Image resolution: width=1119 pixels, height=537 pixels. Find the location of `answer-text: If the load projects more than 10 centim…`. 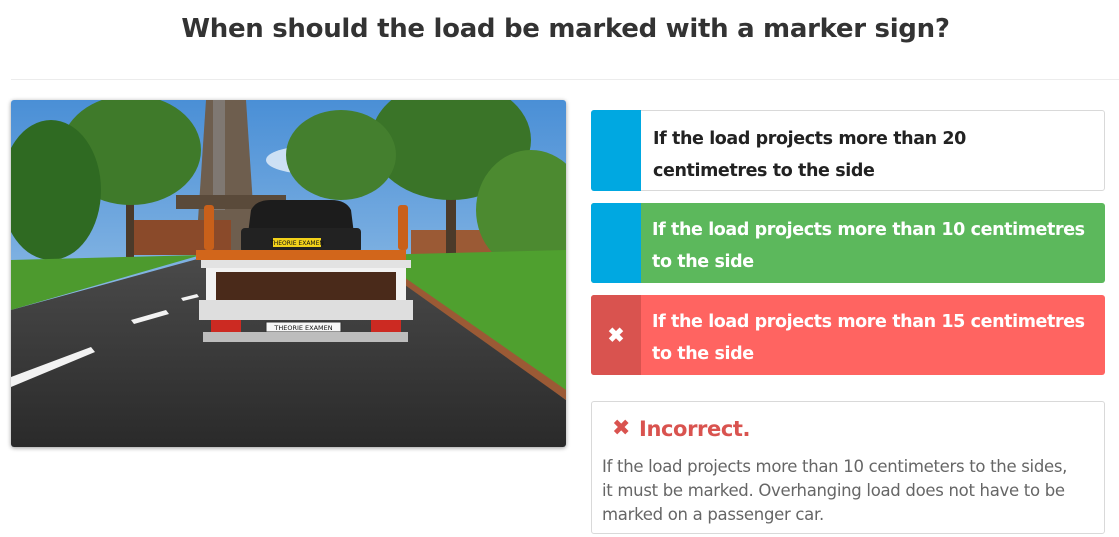

answer-text: If the load projects more than 10 centim… is located at coordinates (868, 246).